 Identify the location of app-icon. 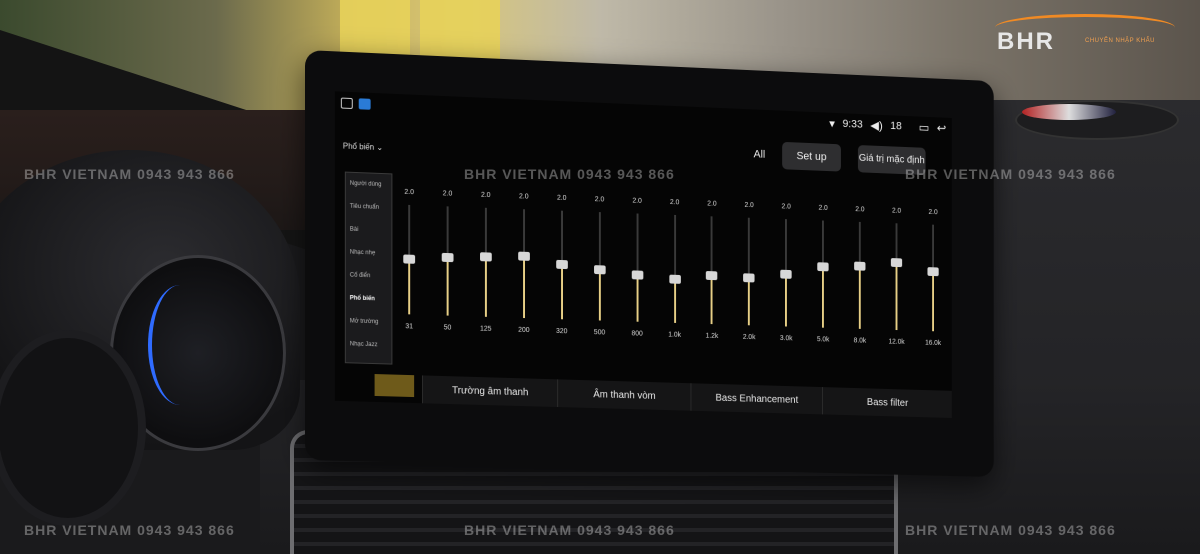
(346, 103).